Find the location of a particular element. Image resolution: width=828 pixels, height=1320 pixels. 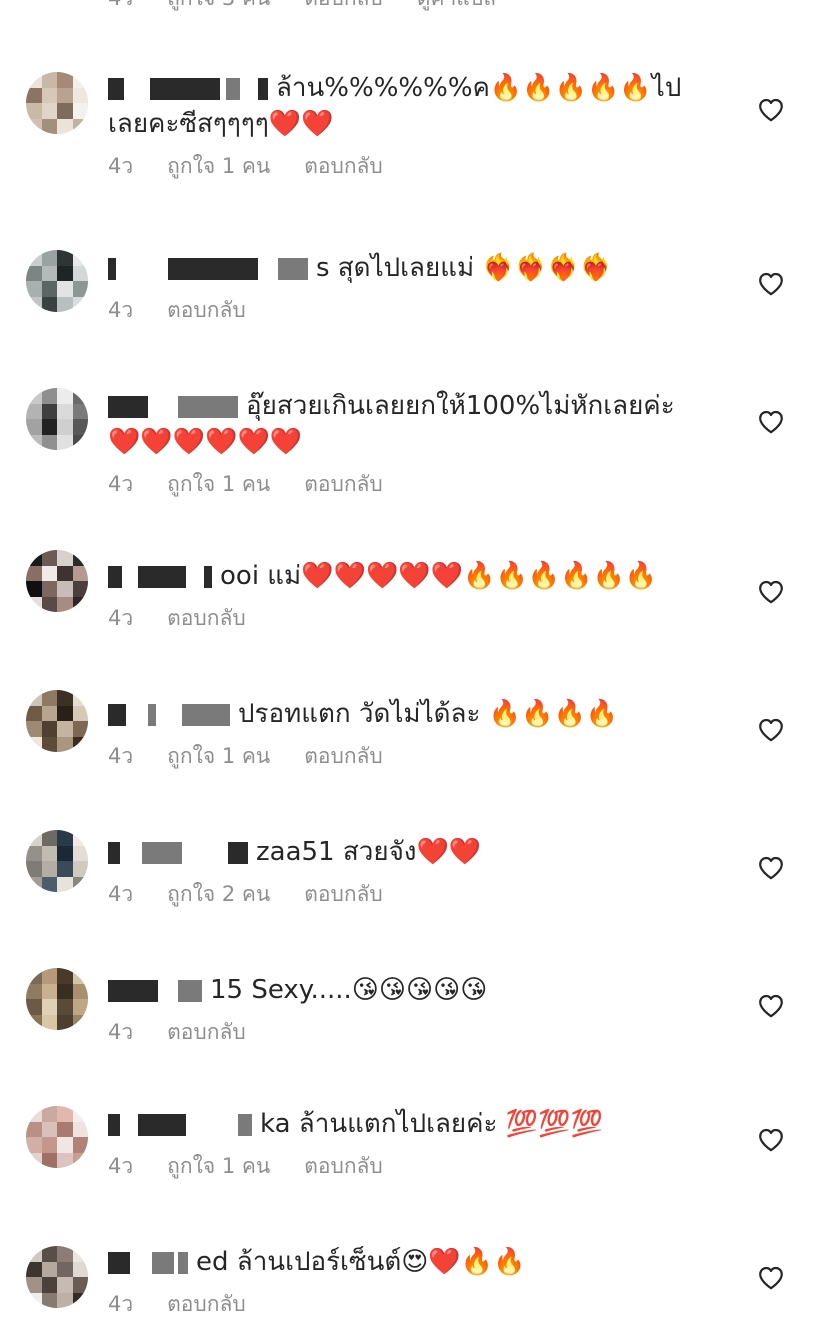

comment-text-line: ed ล้านเปอร์เซ็นต์😍❤️🔥🔥 is located at coordinates (418, 1262).